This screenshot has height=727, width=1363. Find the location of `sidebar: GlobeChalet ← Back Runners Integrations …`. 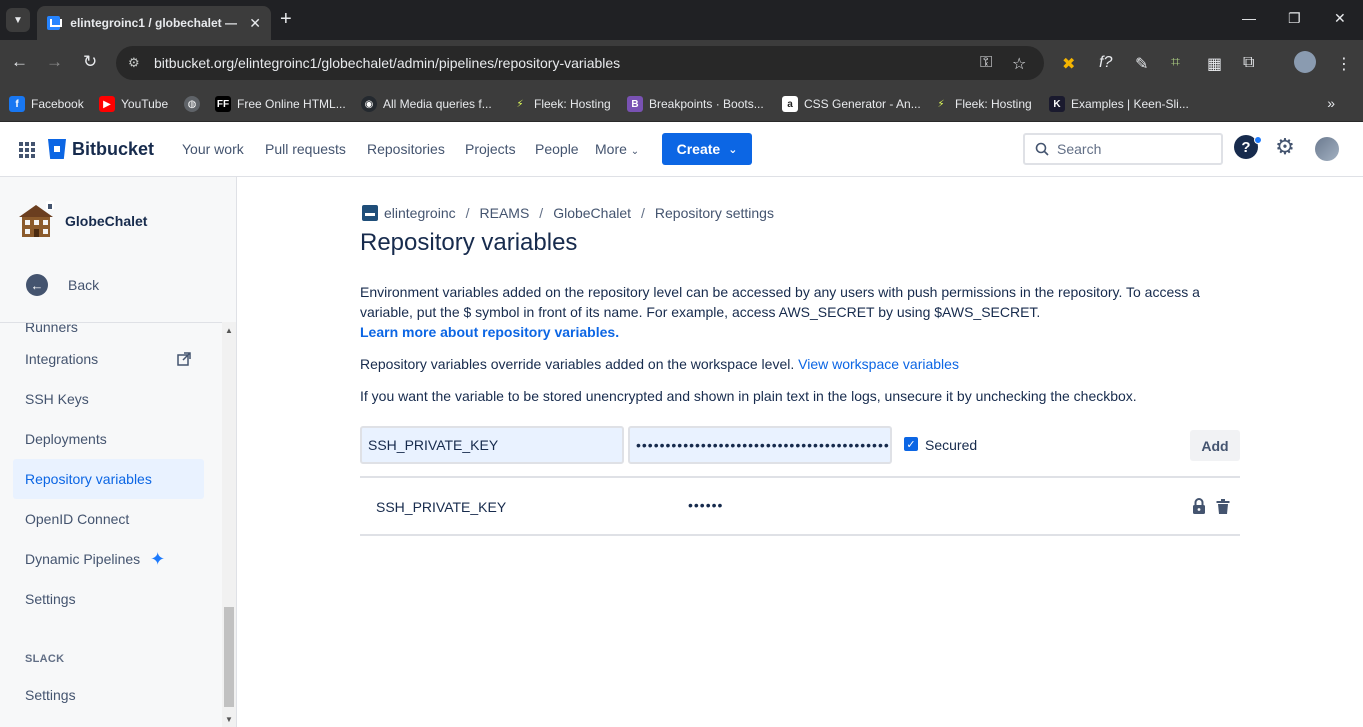

sidebar: GlobeChalet ← Back Runners Integrations … is located at coordinates (118, 452).